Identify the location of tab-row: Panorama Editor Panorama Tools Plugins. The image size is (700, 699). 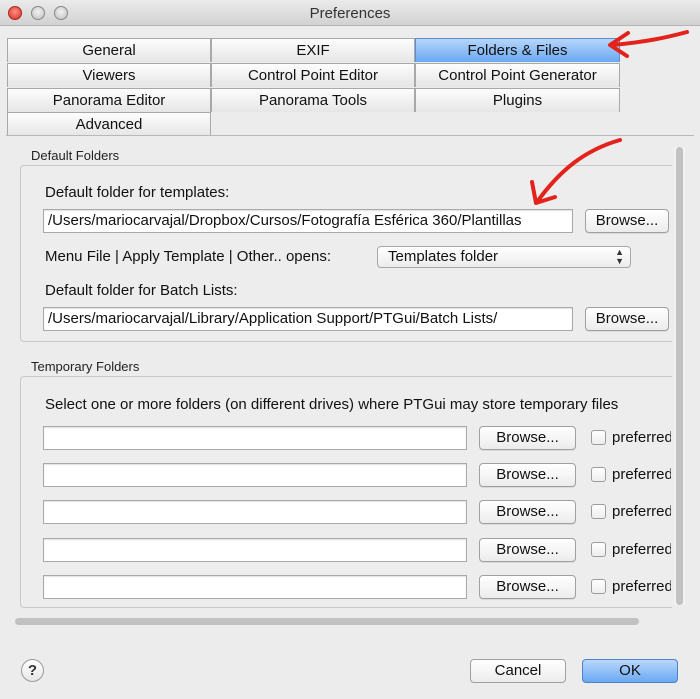
(313, 100).